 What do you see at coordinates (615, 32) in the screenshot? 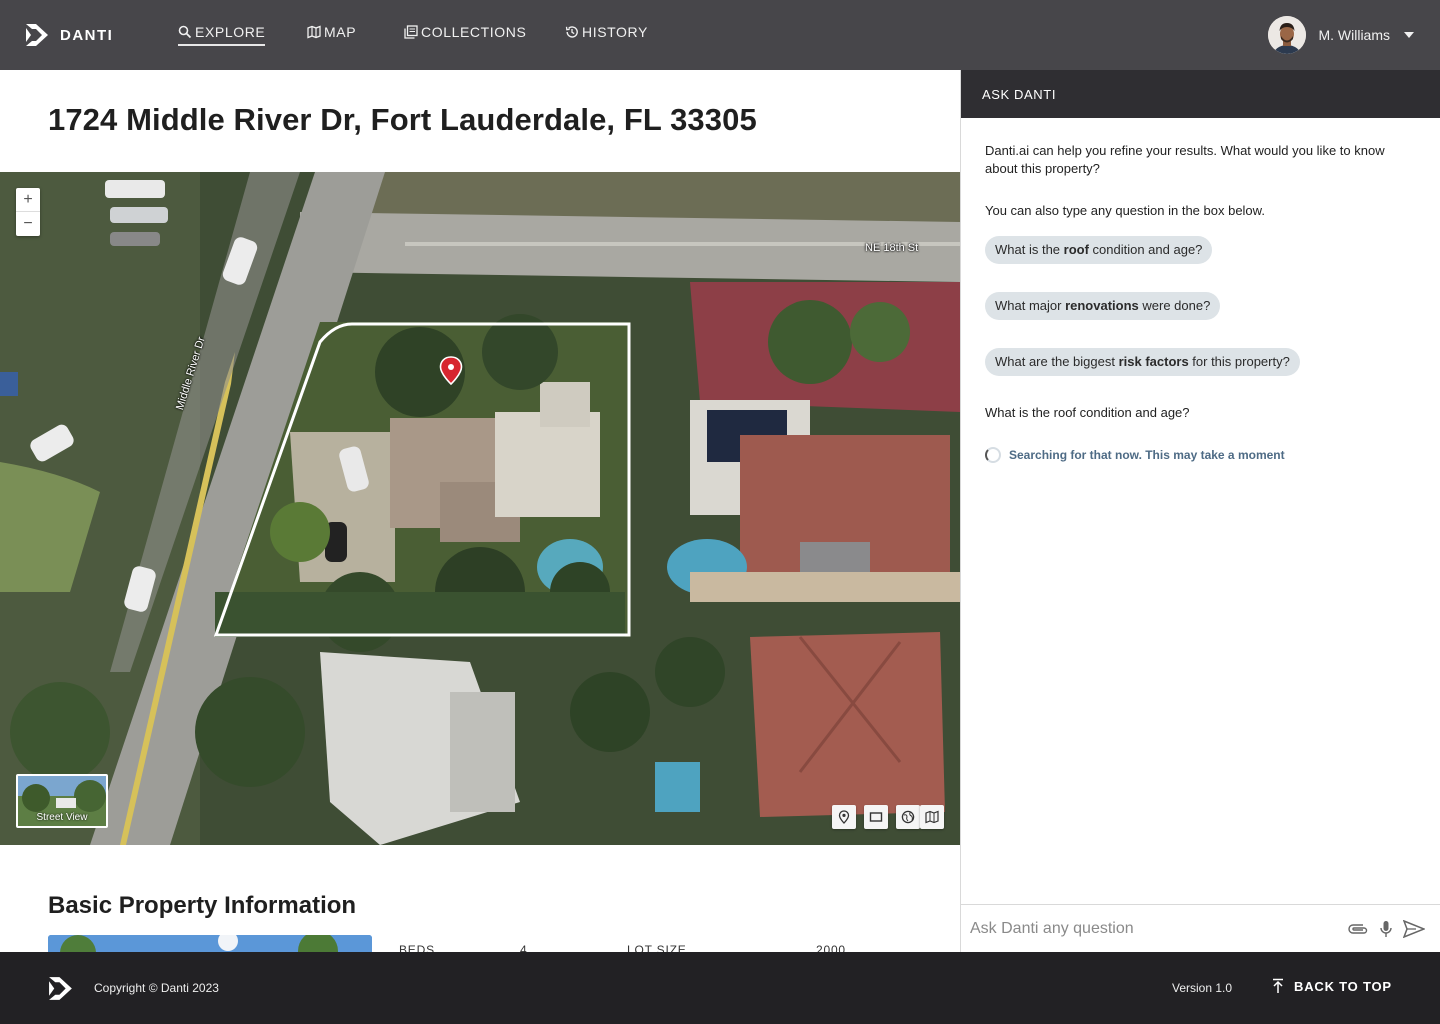
I see `nav-history-label: HISTORY` at bounding box center [615, 32].